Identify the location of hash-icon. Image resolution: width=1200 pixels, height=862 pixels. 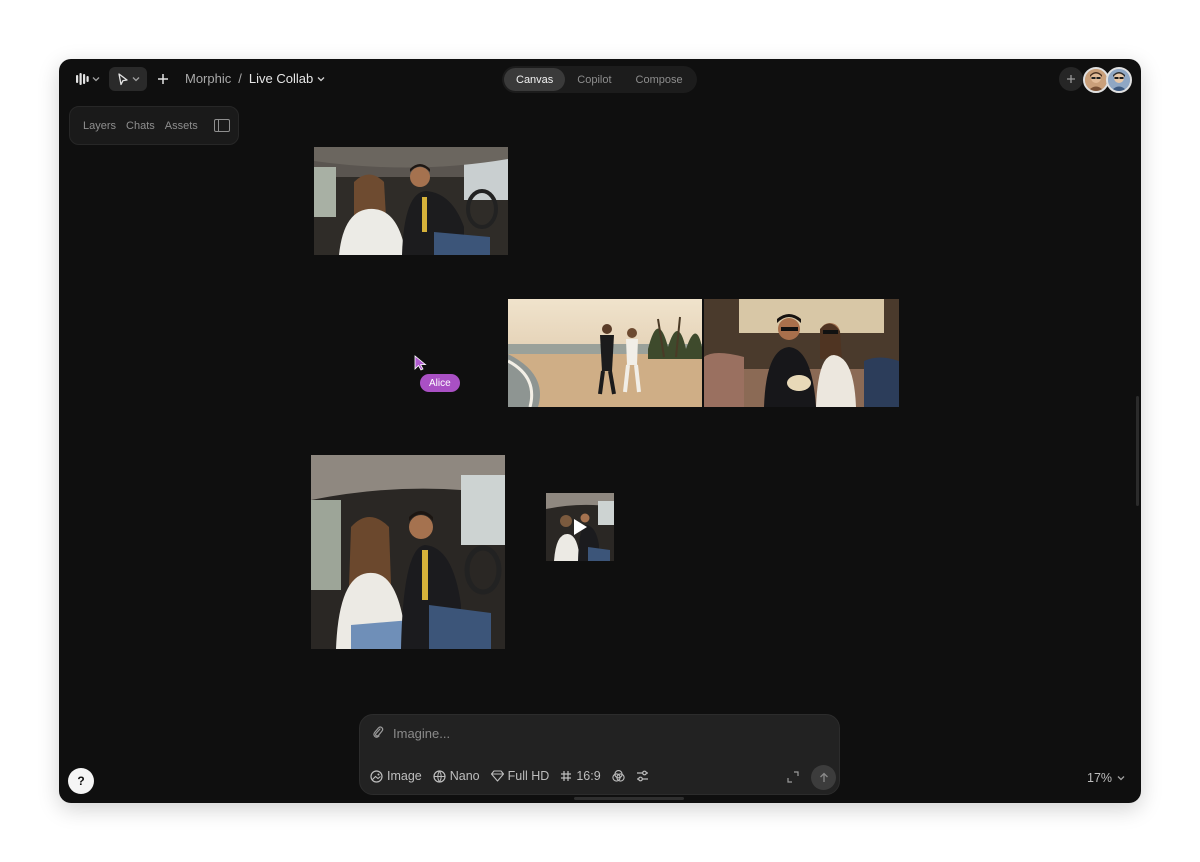
(566, 776).